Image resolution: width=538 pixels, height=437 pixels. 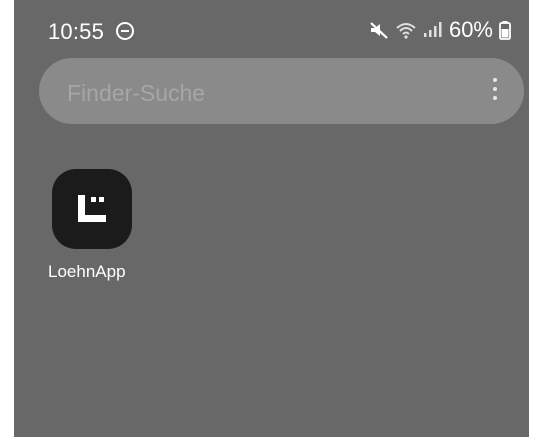 What do you see at coordinates (432, 29) in the screenshot?
I see `signal-icon` at bounding box center [432, 29].